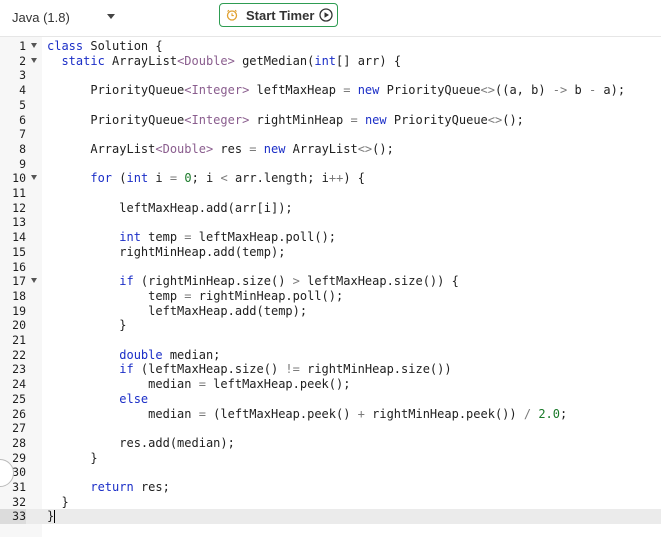  Describe the element at coordinates (19, 237) in the screenshot. I see `line-number: 14` at that location.